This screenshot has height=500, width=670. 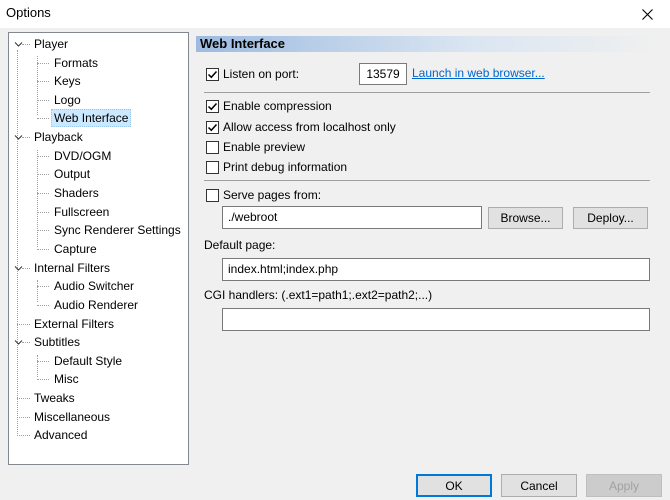 I want to click on tree-item-web-interface: Web Interface, so click(x=91, y=118).